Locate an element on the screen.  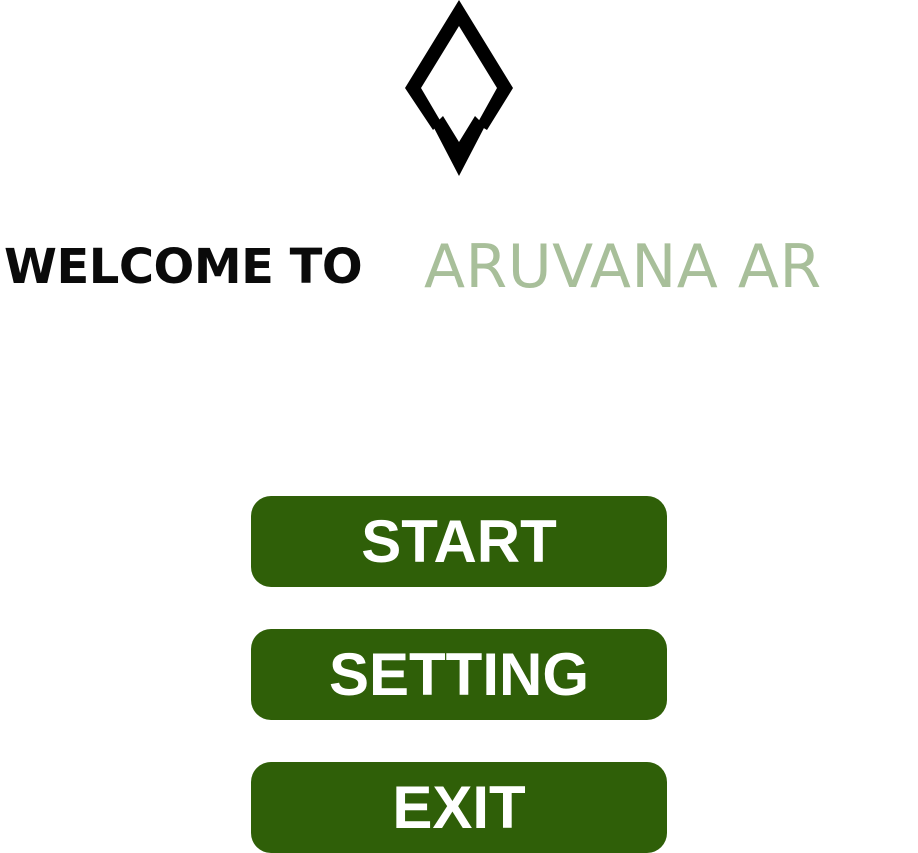
aruvana-logo-icon is located at coordinates (459, 88).